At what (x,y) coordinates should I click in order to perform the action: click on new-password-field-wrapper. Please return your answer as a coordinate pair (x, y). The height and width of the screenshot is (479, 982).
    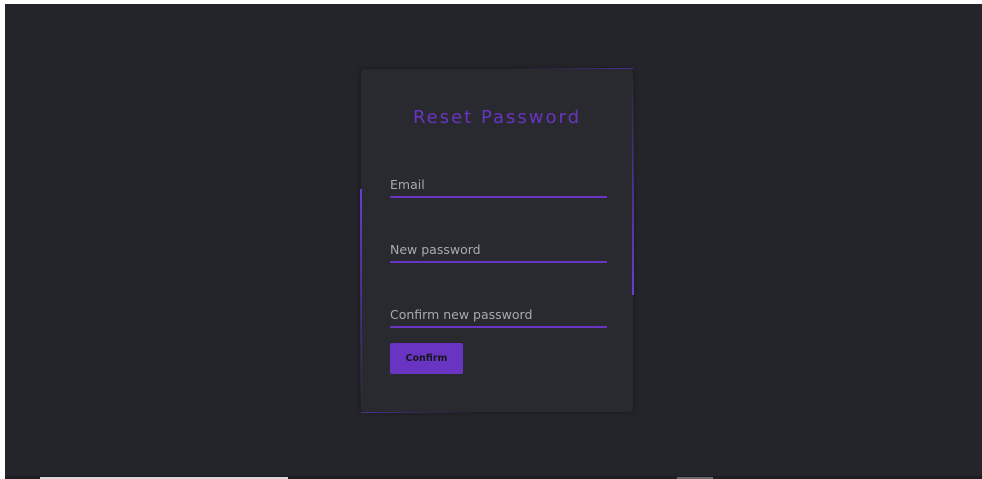
    Looking at the image, I should click on (498, 251).